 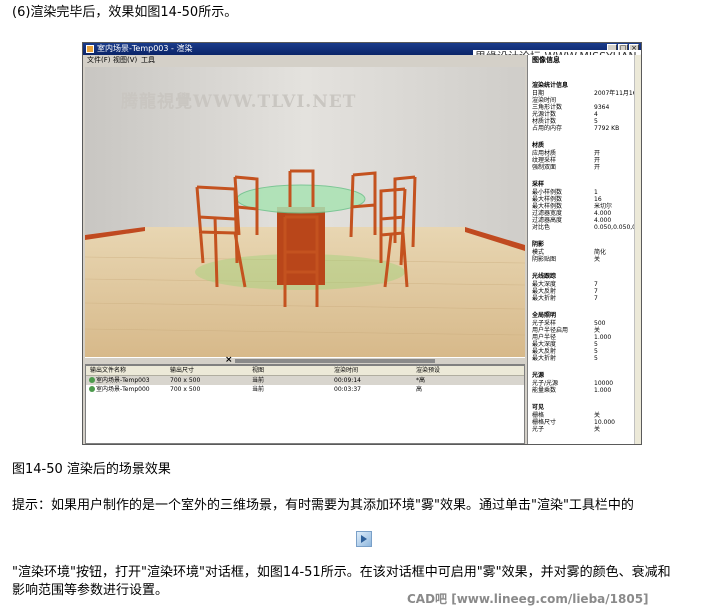 I want to click on info-section-title: 光源, so click(x=538, y=375).